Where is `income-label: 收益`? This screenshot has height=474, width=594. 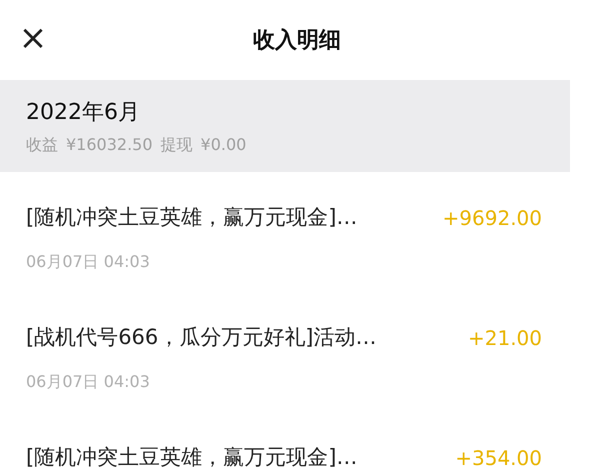
income-label: 收益 is located at coordinates (42, 145).